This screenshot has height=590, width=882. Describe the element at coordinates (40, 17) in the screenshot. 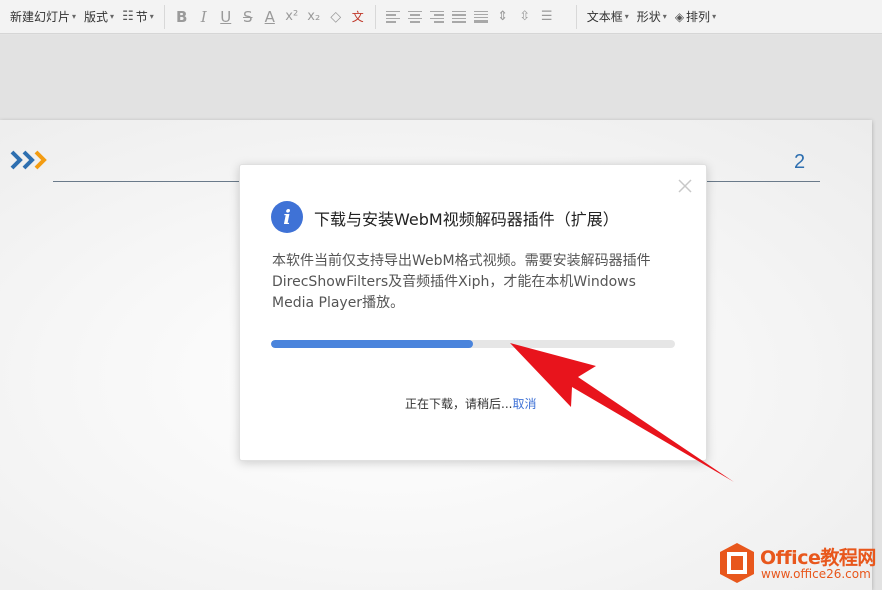

I see `new-slide-label: 新建幻灯片` at that location.